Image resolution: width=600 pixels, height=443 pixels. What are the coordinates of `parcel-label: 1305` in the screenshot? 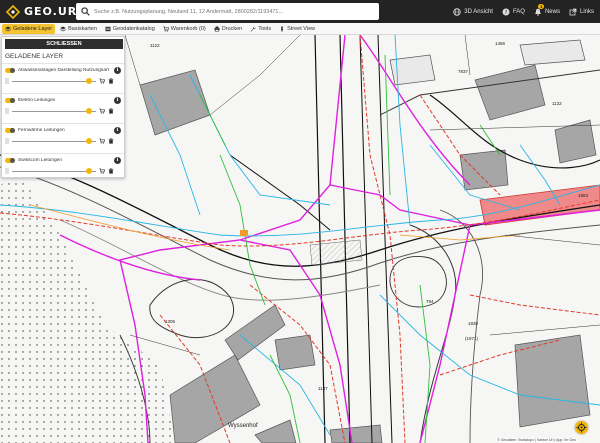 It's located at (170, 321).